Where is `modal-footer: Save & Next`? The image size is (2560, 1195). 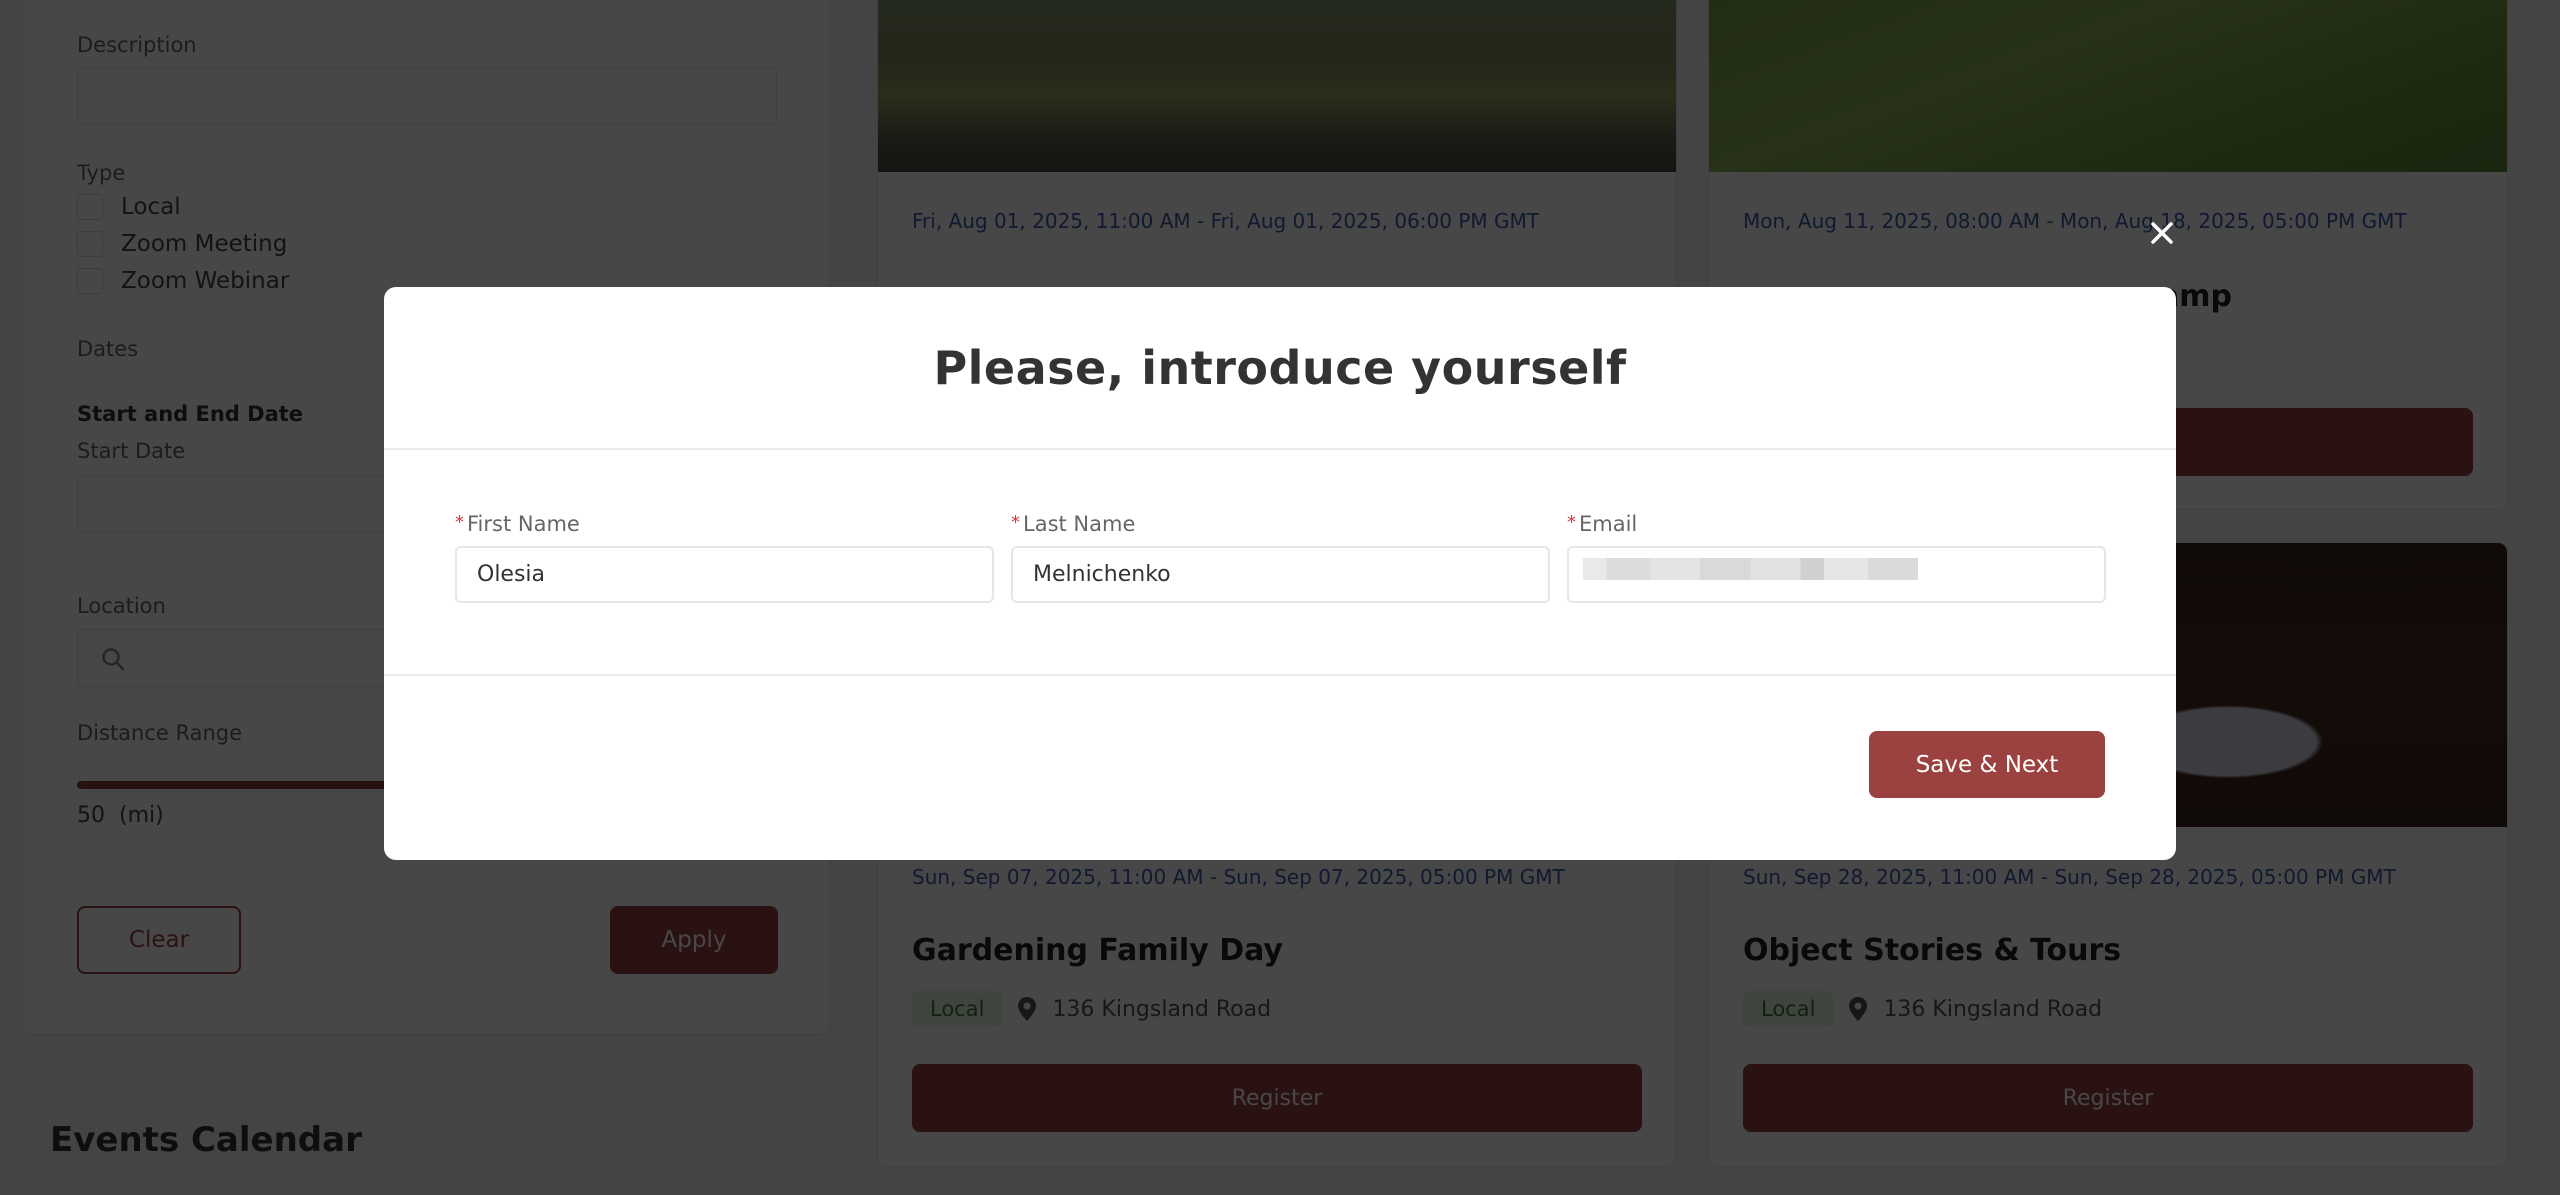
modal-footer: Save & Next is located at coordinates (1280, 768).